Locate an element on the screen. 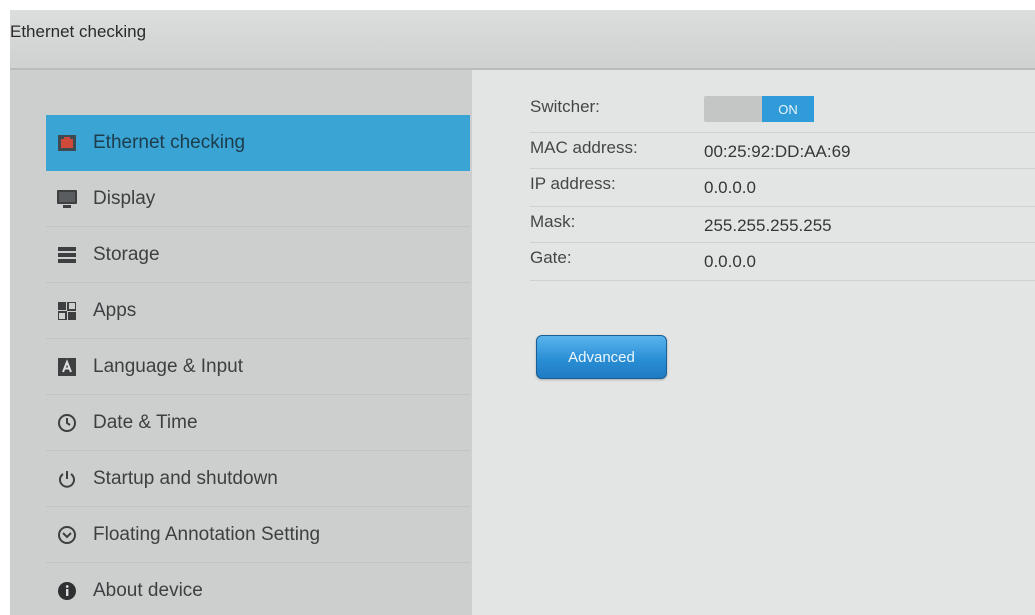  clock-icon is located at coordinates (67, 423).